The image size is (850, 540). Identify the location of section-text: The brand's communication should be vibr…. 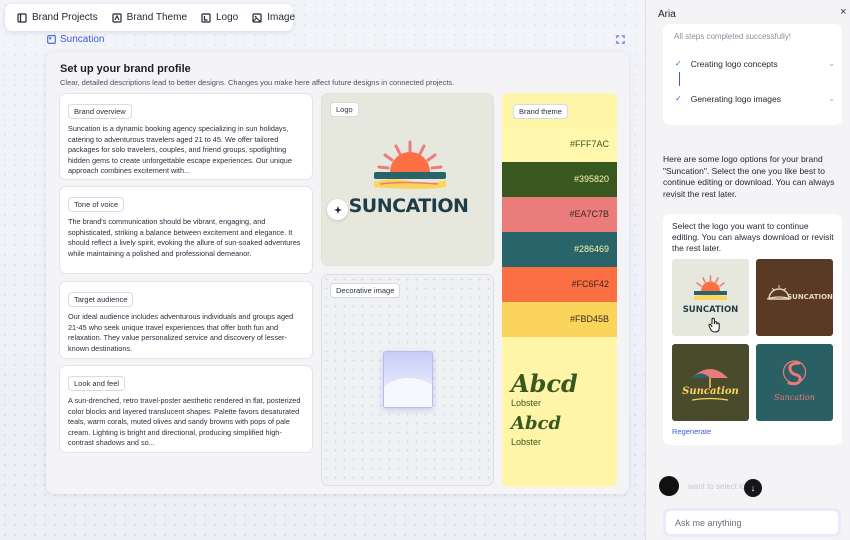
(184, 237).